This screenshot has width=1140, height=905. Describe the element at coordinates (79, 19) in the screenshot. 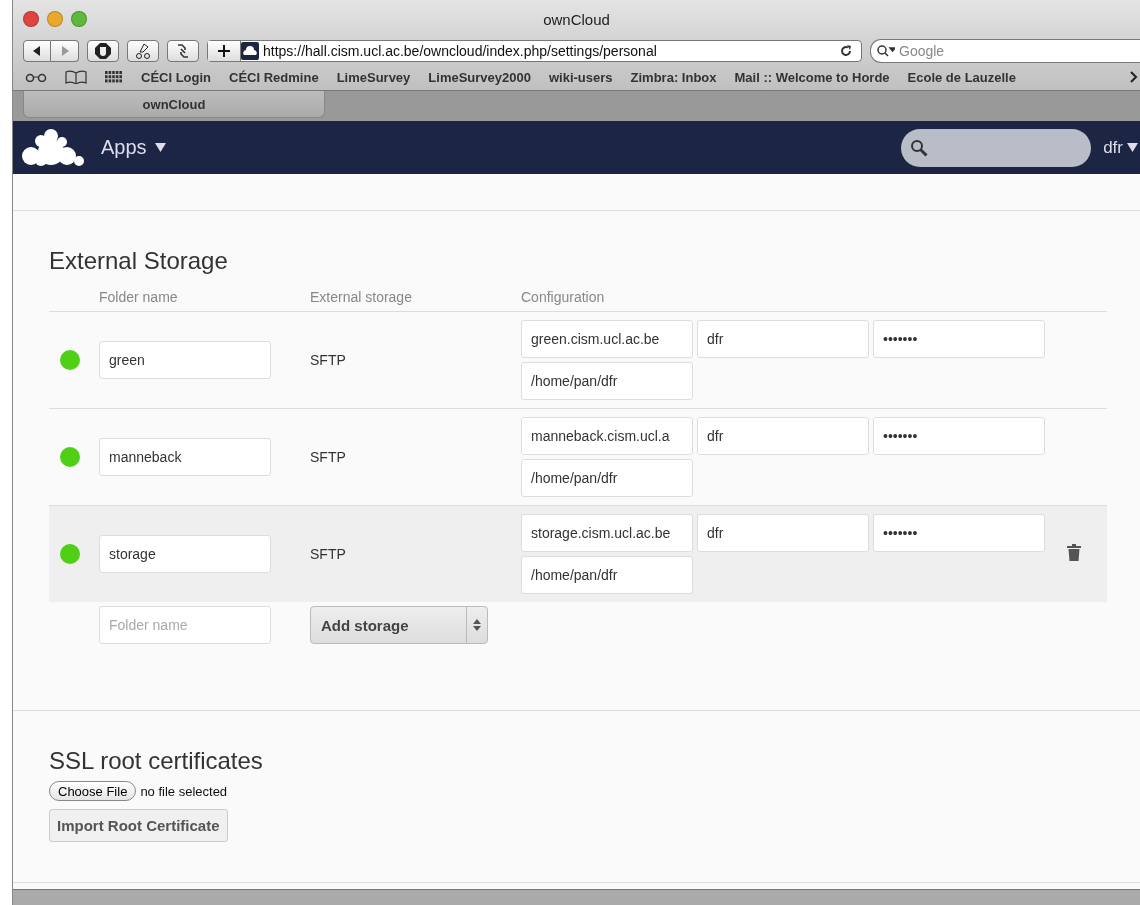

I see `zoom-button` at that location.